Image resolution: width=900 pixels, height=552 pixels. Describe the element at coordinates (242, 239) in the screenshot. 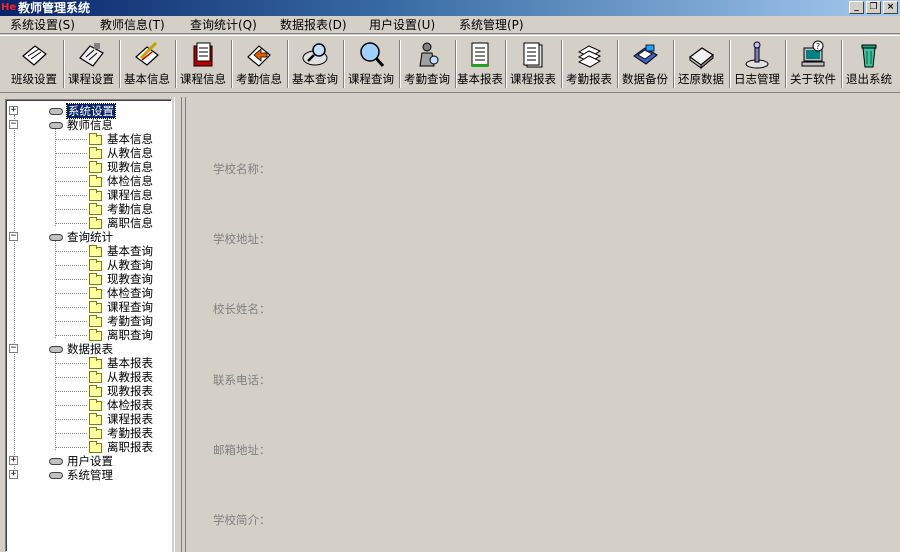

I see `school-address-label: 学校地址：` at that location.